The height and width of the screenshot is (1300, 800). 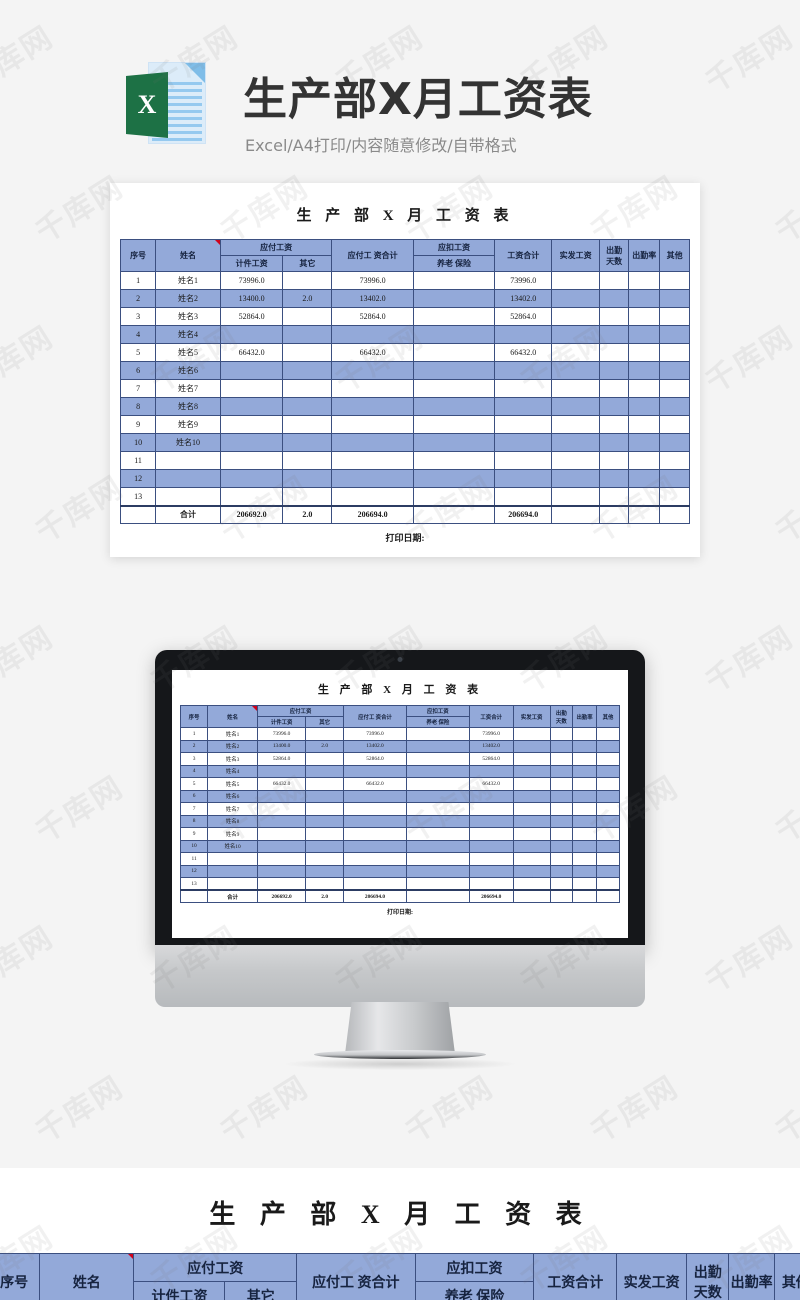 What do you see at coordinates (233, 834) in the screenshot?
I see `cell-name: 姓名9` at bounding box center [233, 834].